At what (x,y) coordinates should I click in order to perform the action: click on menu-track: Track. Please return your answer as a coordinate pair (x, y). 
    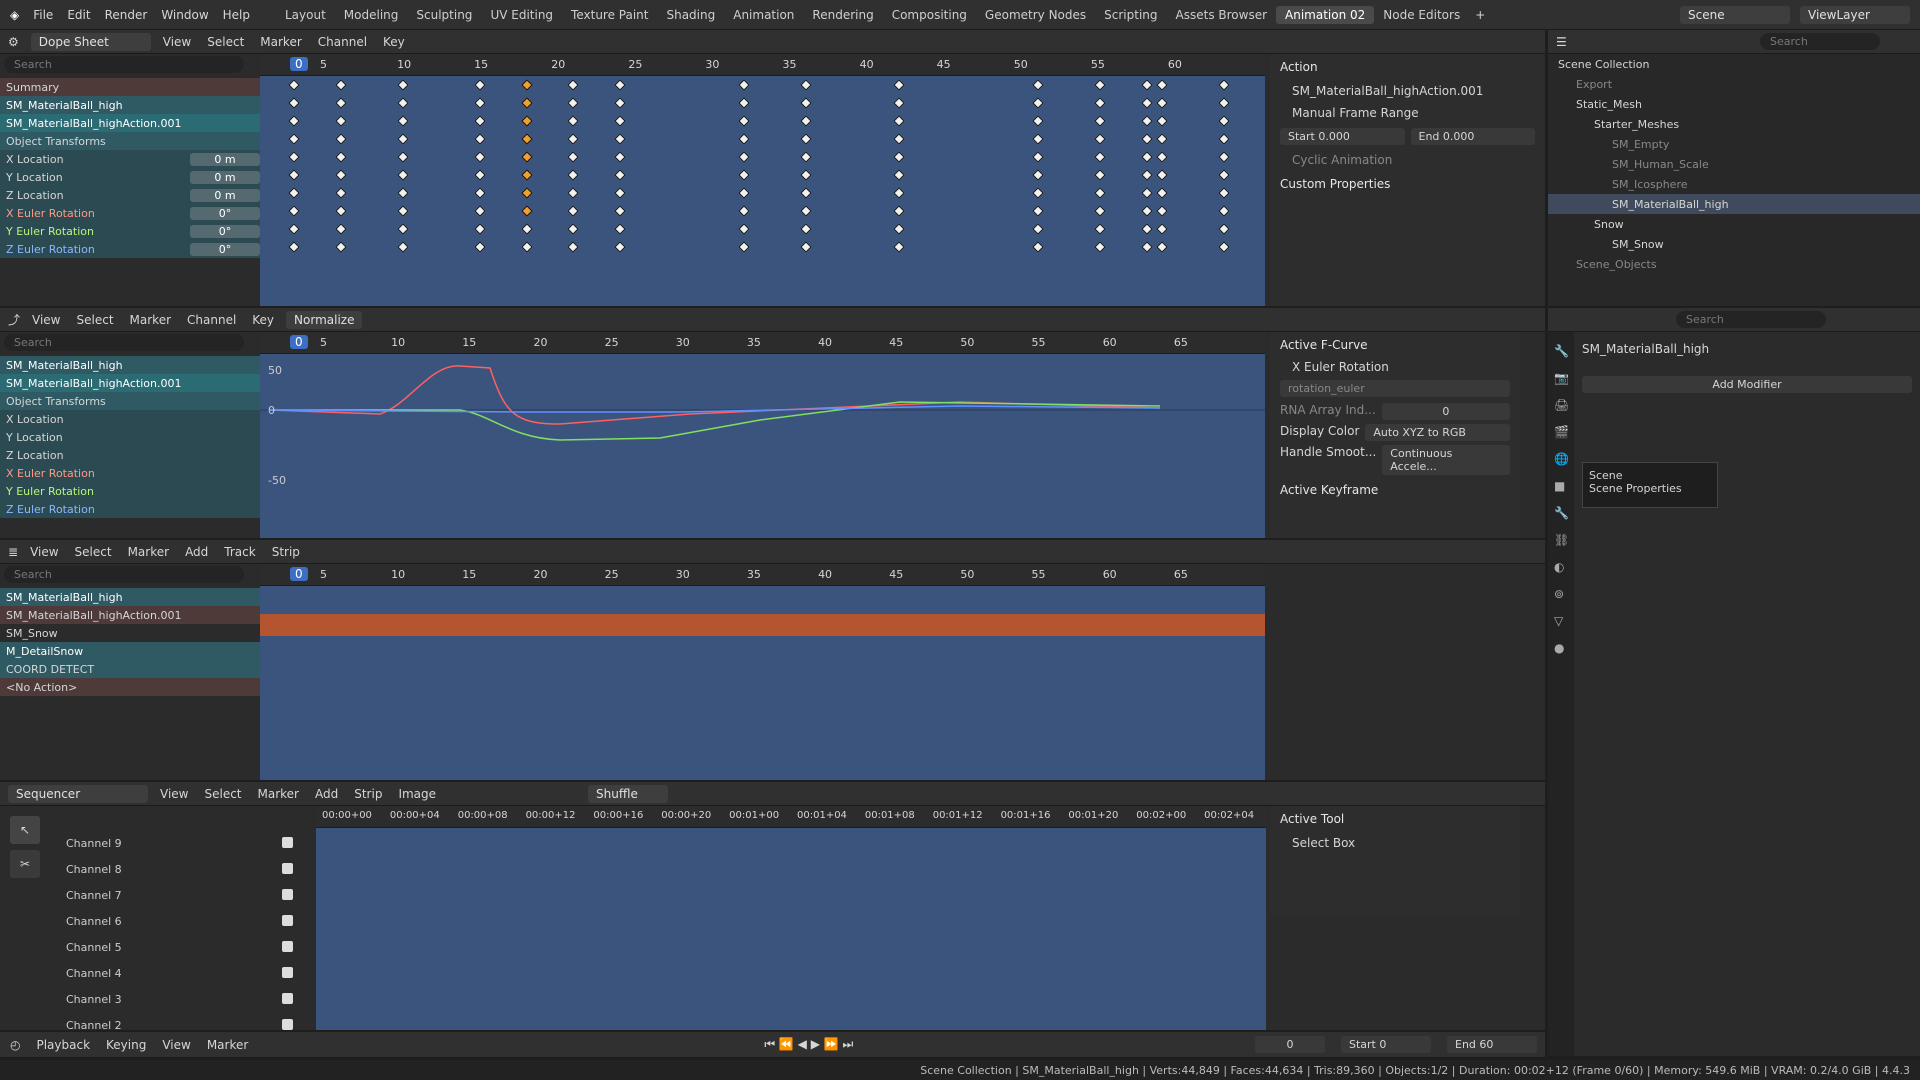
    Looking at the image, I should click on (239, 552).